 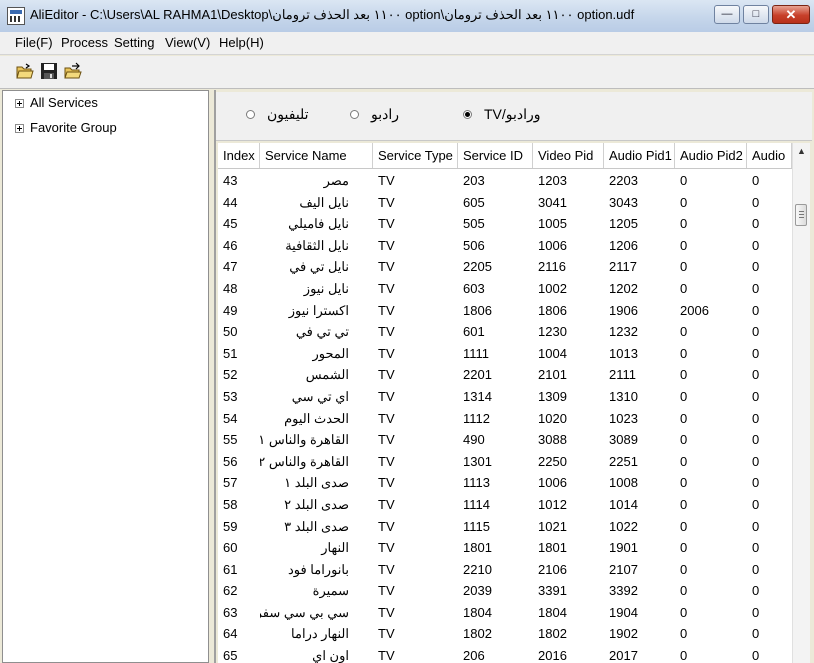 I want to click on radio-tv-radio: TV/ورادبو, so click(x=502, y=114).